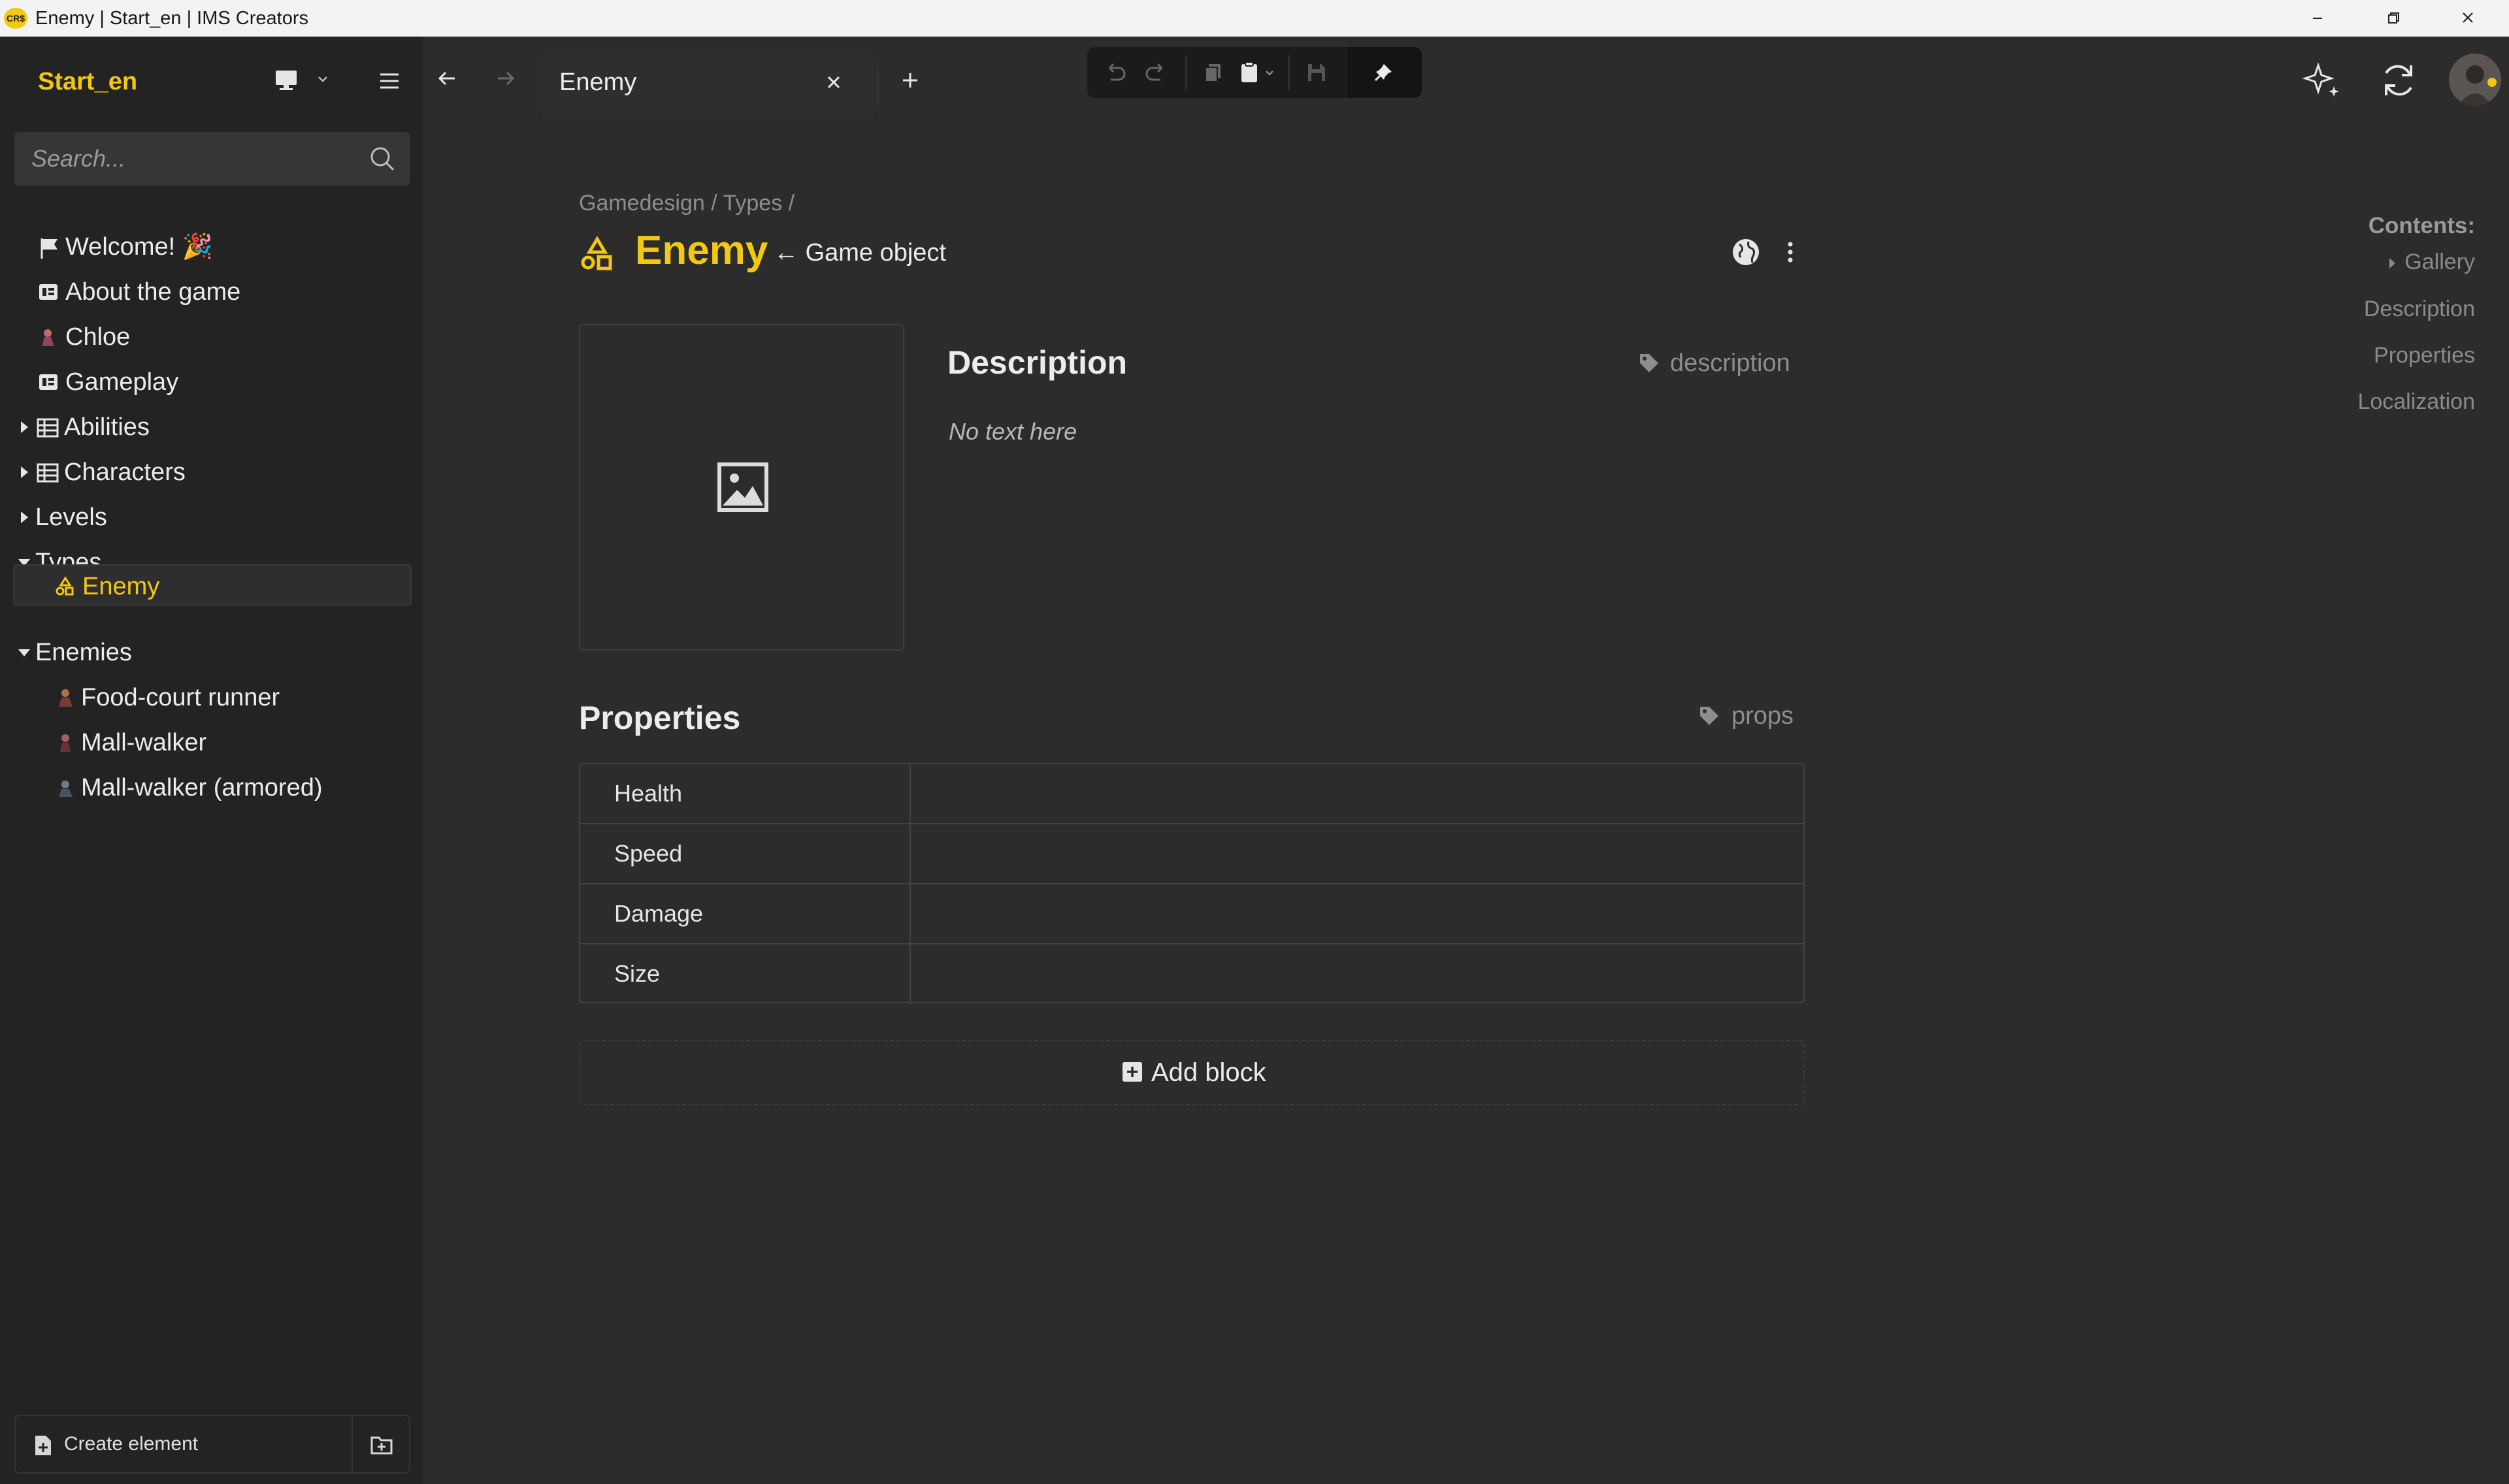  What do you see at coordinates (153, 292) in the screenshot?
I see `tree-item-label: About the game` at bounding box center [153, 292].